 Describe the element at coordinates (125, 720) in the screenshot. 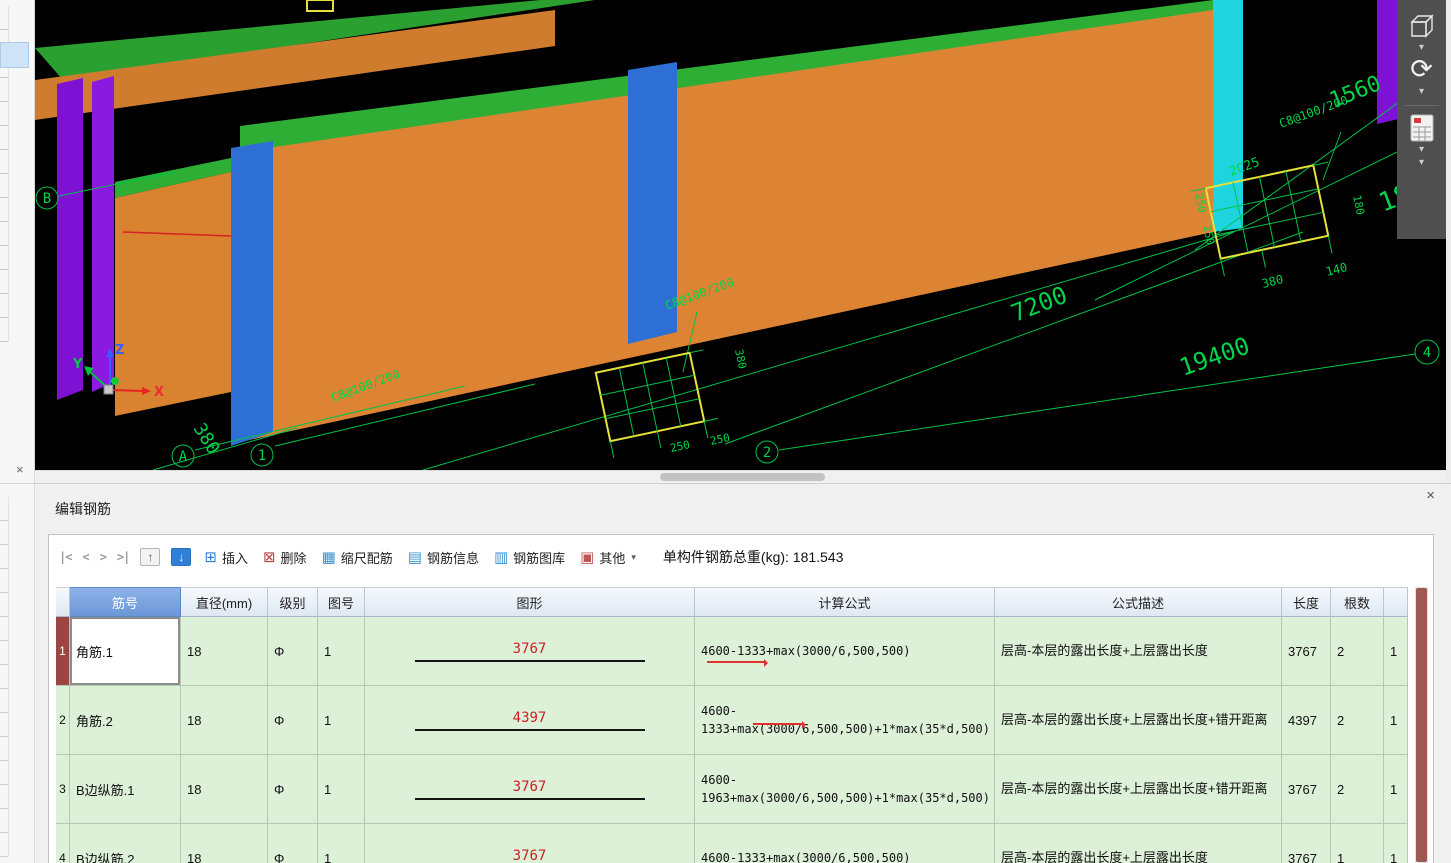

I see `cell-bar-name: 角筋.2` at that location.